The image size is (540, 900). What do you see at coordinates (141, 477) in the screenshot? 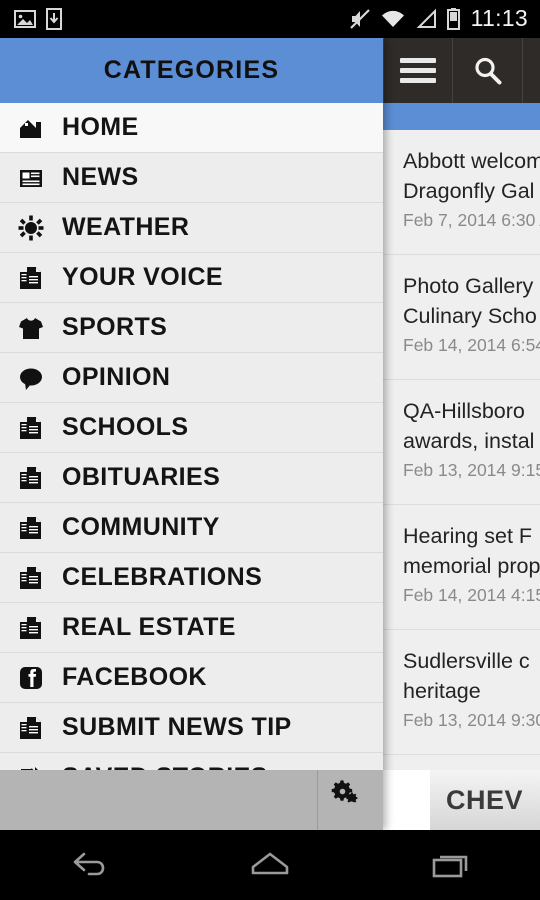
I see `drawer-item-label: OBITUARIES` at bounding box center [141, 477].